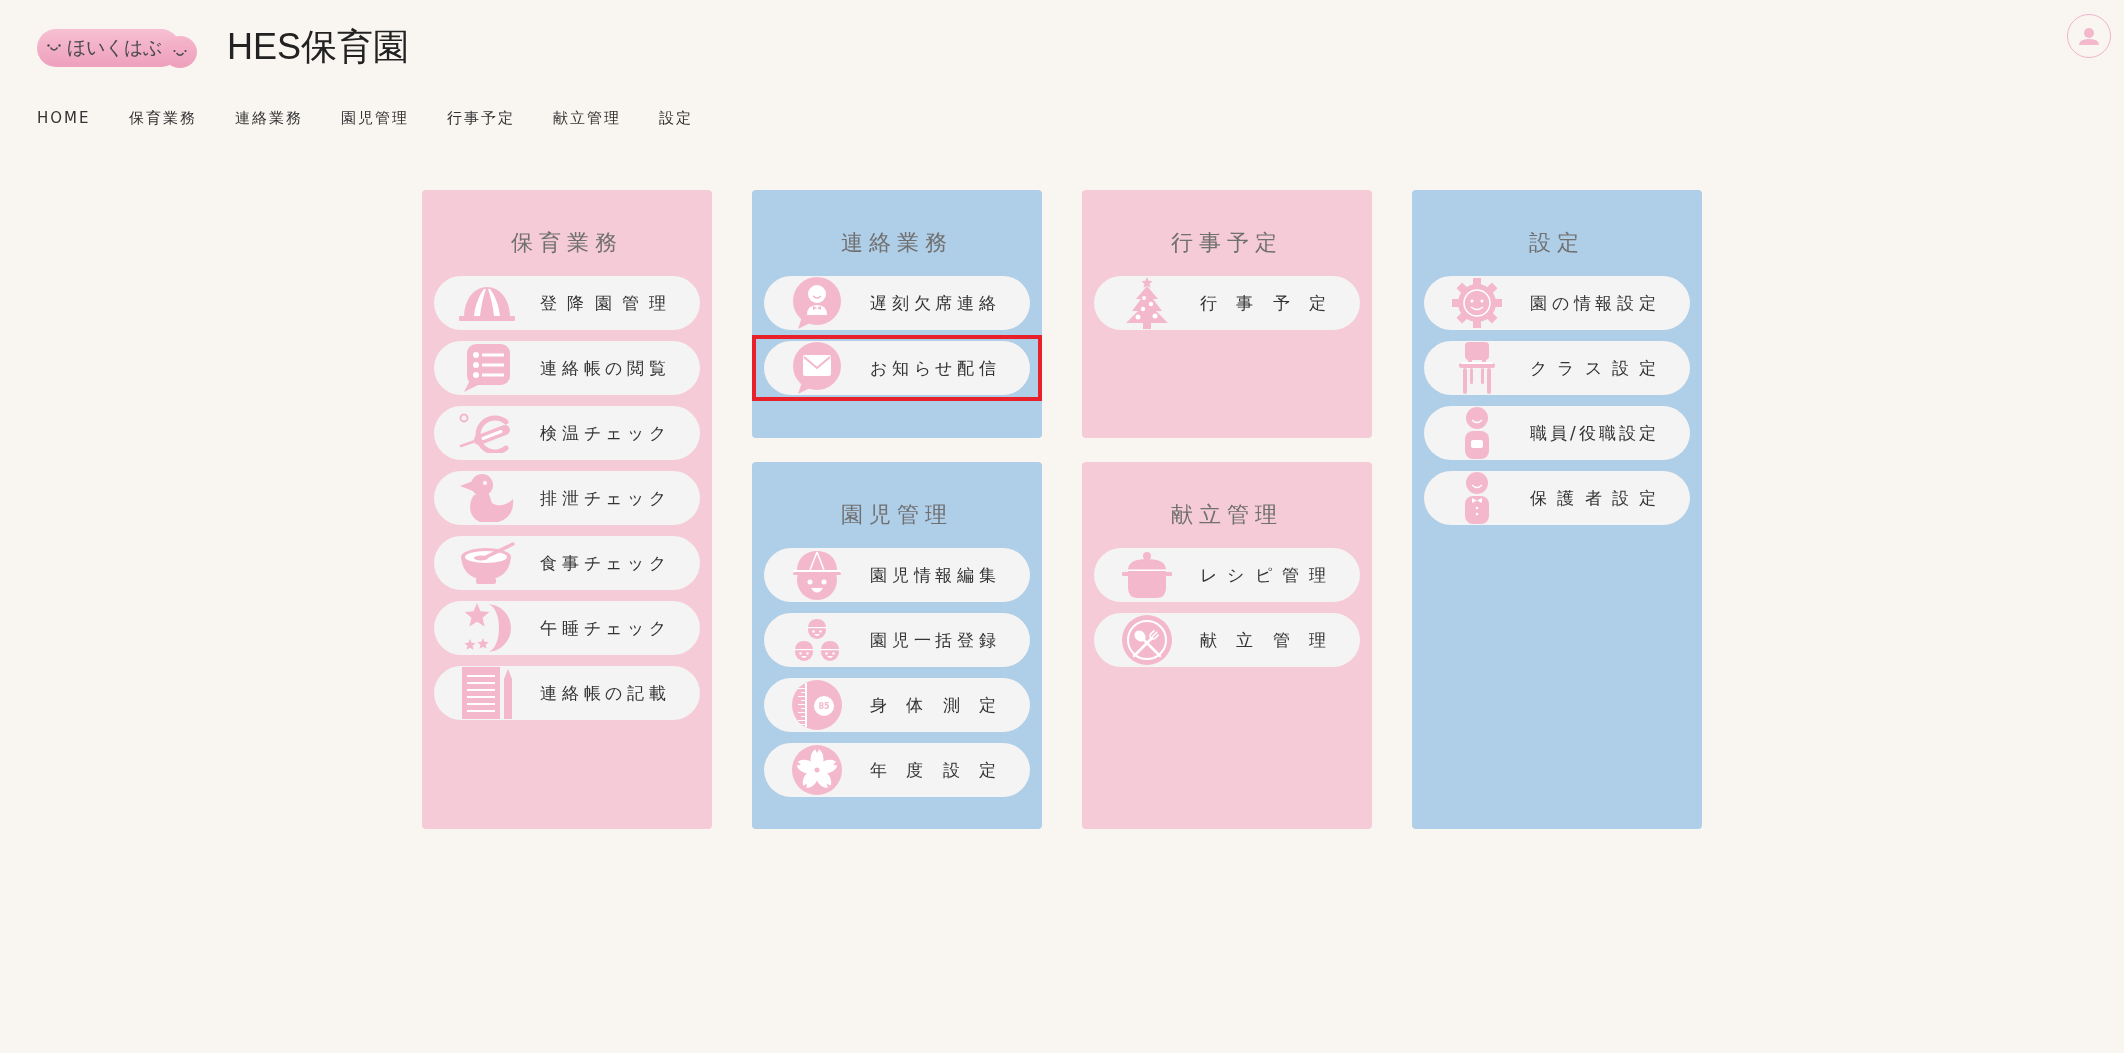 The height and width of the screenshot is (1053, 2124). Describe the element at coordinates (897, 705) in the screenshot. I see `menu-button: 85 身体測定` at that location.